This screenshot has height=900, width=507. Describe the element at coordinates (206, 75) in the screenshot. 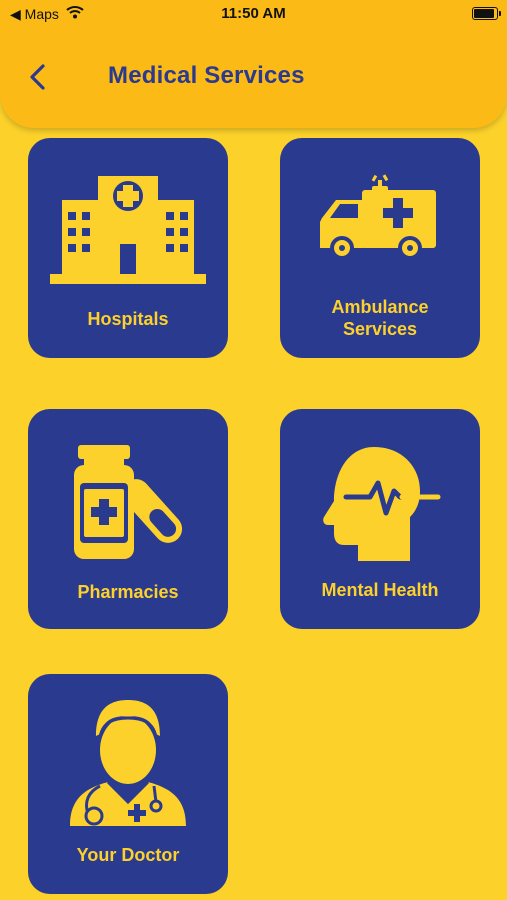

I see `page-title: Medical Services` at that location.